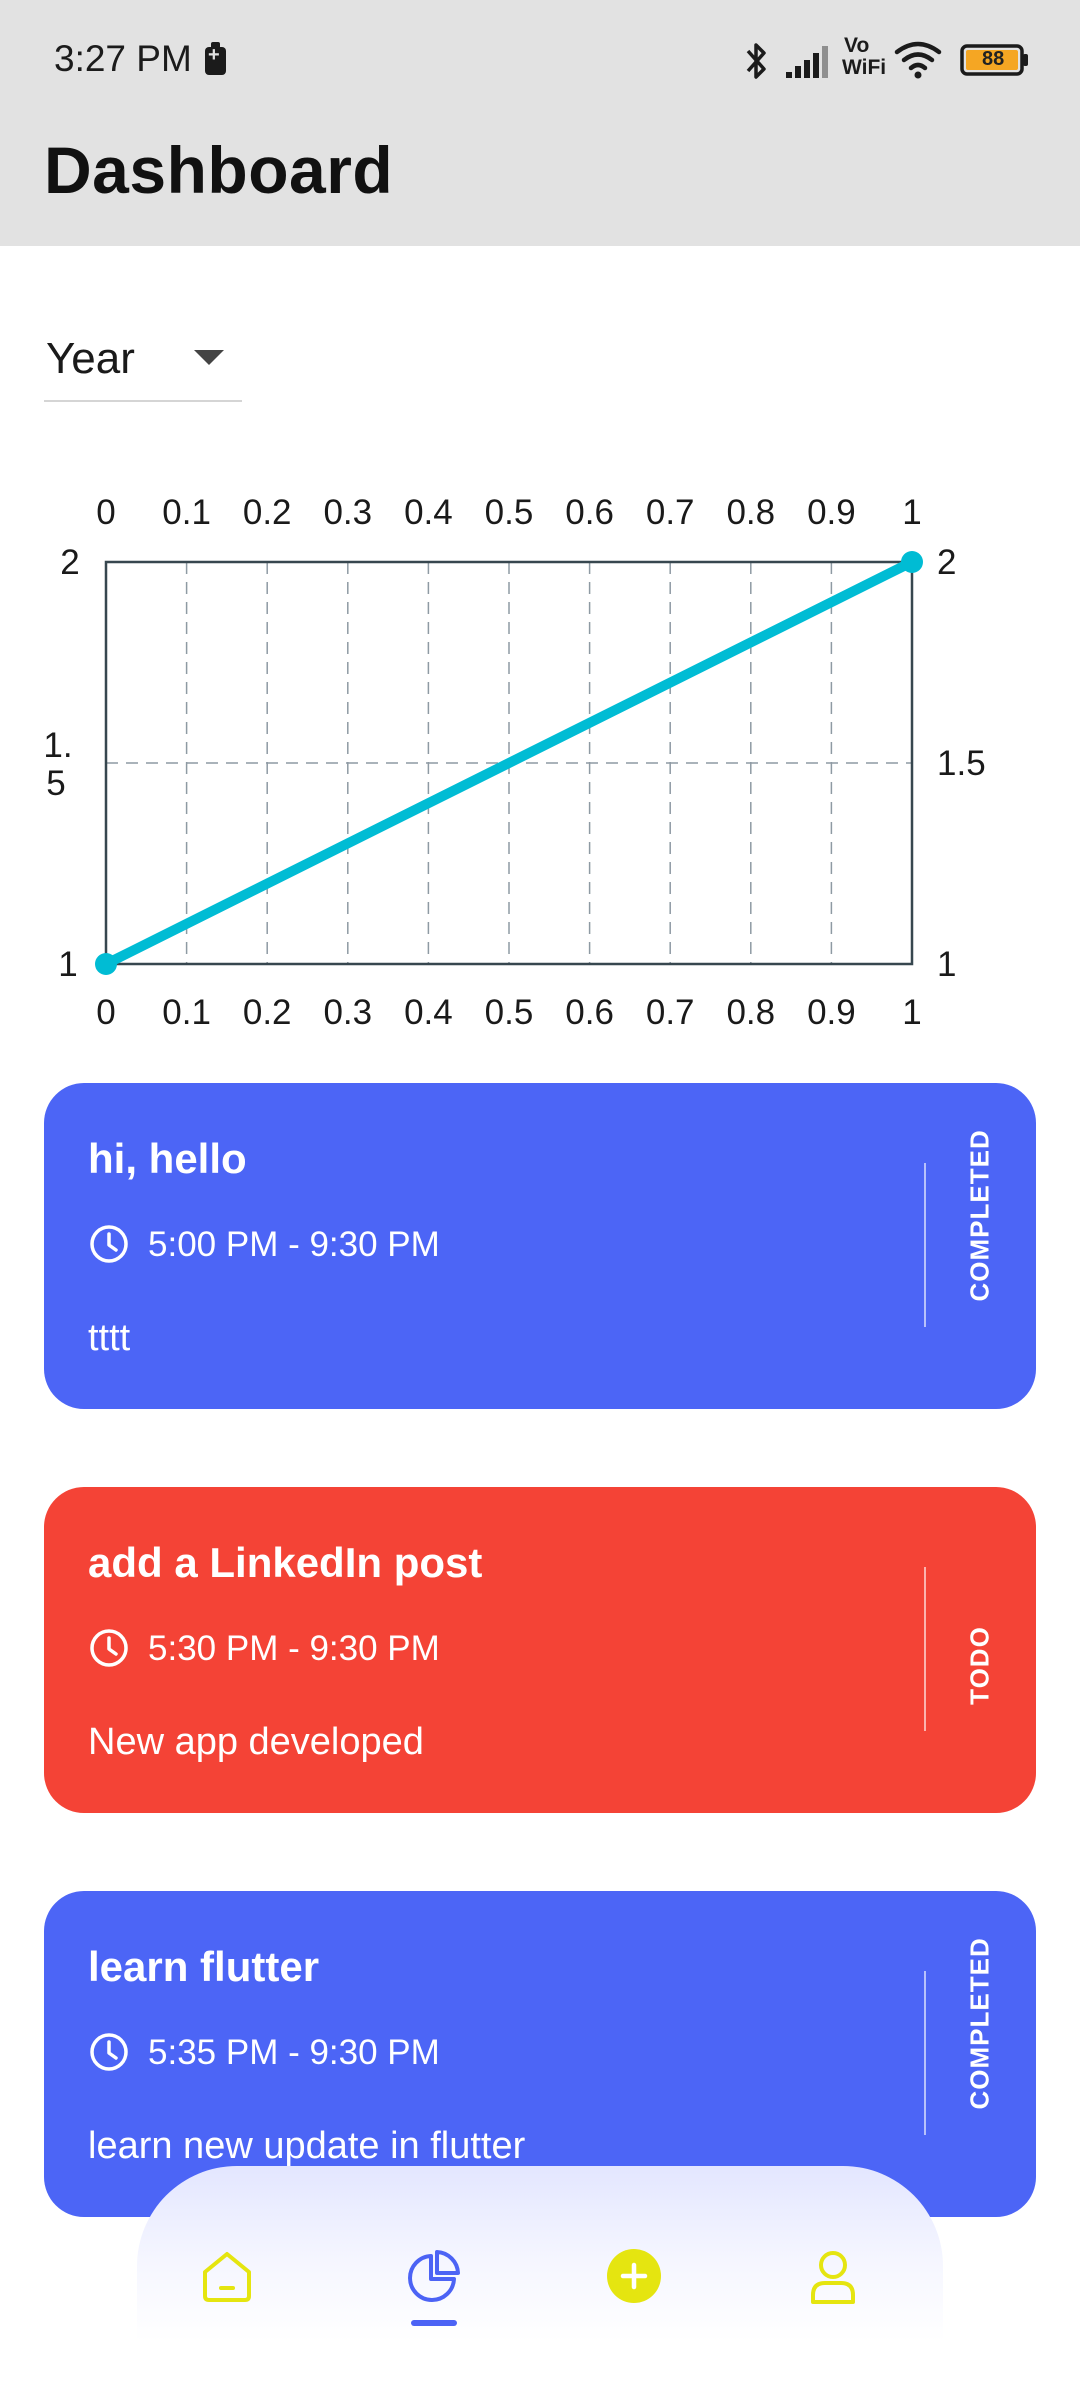  What do you see at coordinates (143, 362) in the screenshot?
I see `period-dropdown: Year` at bounding box center [143, 362].